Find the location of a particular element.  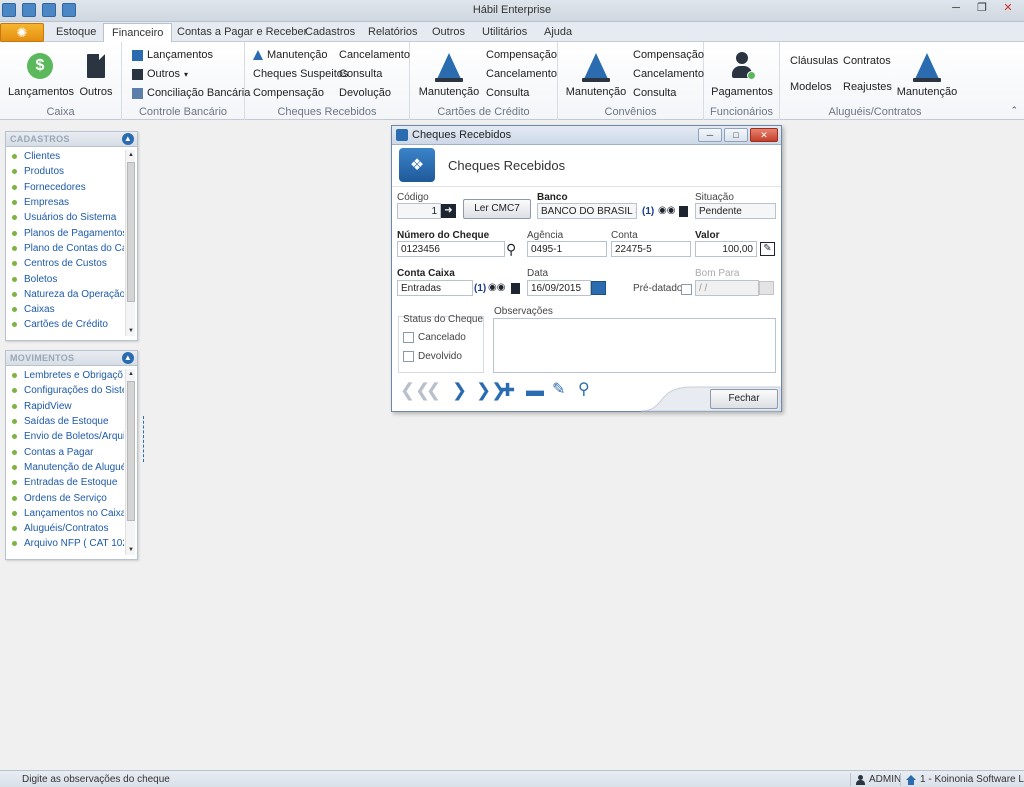

list-item: Clientes is located at coordinates (65, 156).